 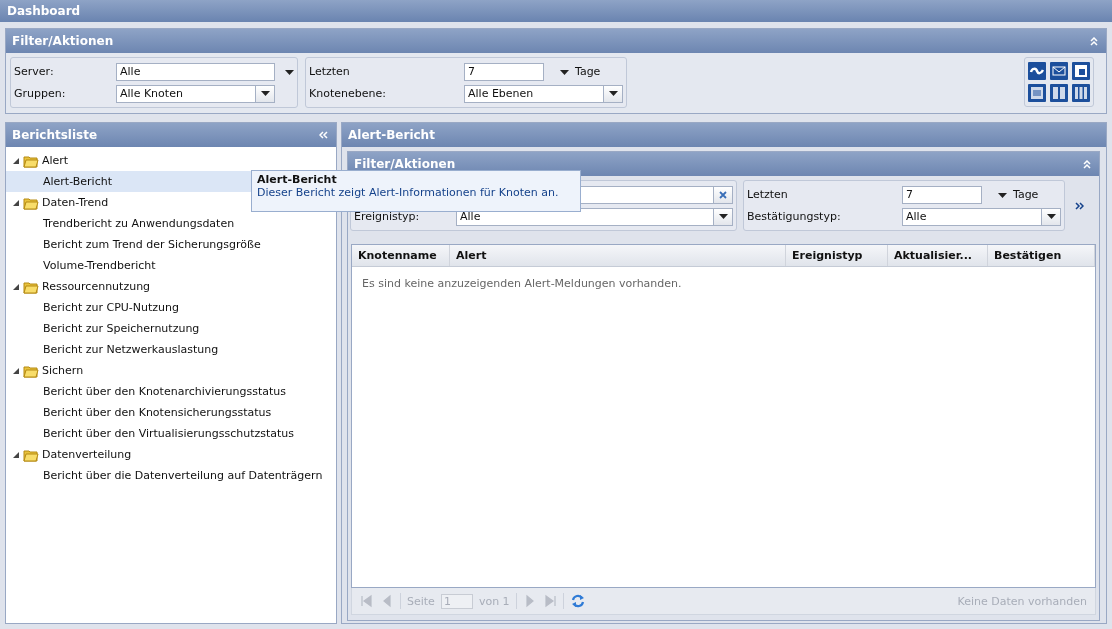 What do you see at coordinates (387, 216) in the screenshot?
I see `field-label: Ereignistyp:` at bounding box center [387, 216].